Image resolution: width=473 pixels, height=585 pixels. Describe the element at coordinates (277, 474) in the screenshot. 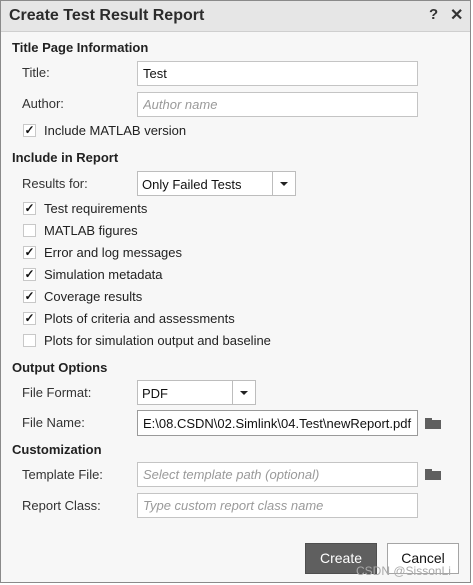

I see `template-file-input` at that location.